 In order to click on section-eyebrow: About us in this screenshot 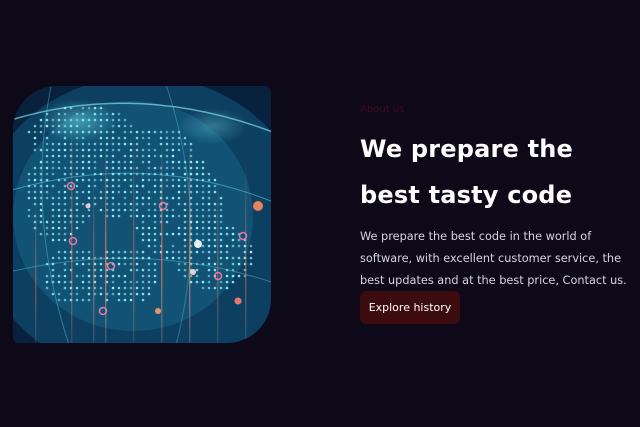, I will do `click(382, 109)`.